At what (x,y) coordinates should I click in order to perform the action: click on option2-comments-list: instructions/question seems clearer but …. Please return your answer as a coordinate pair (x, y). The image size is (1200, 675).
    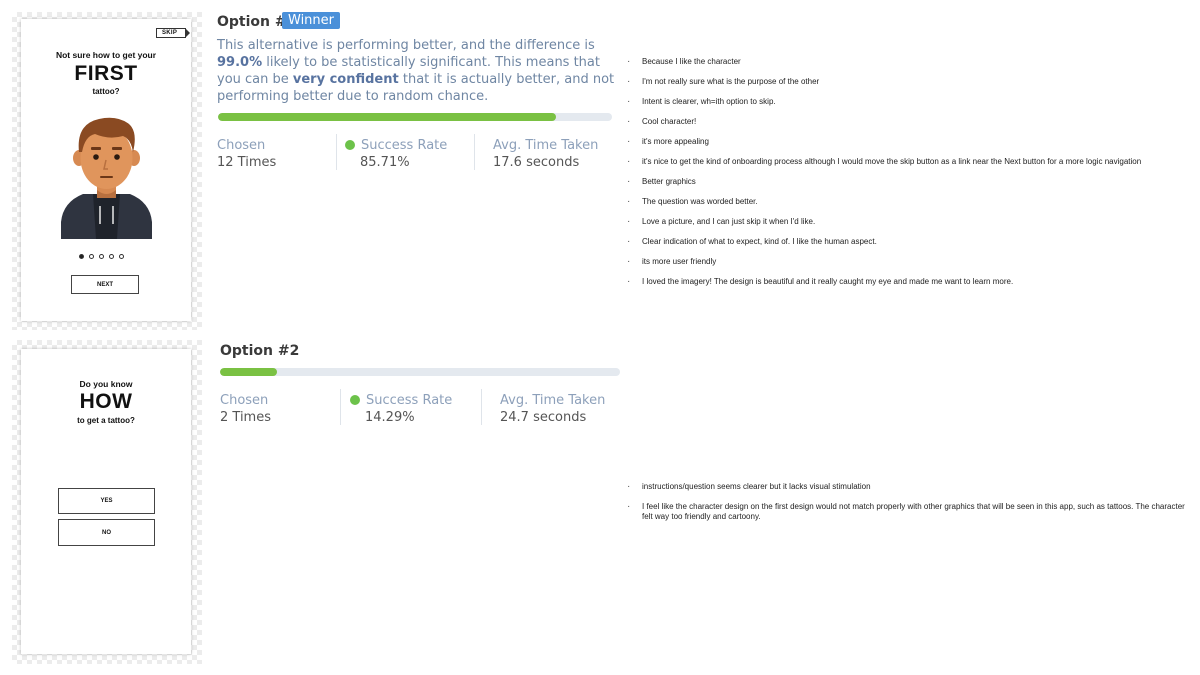
    Looking at the image, I should click on (911, 507).